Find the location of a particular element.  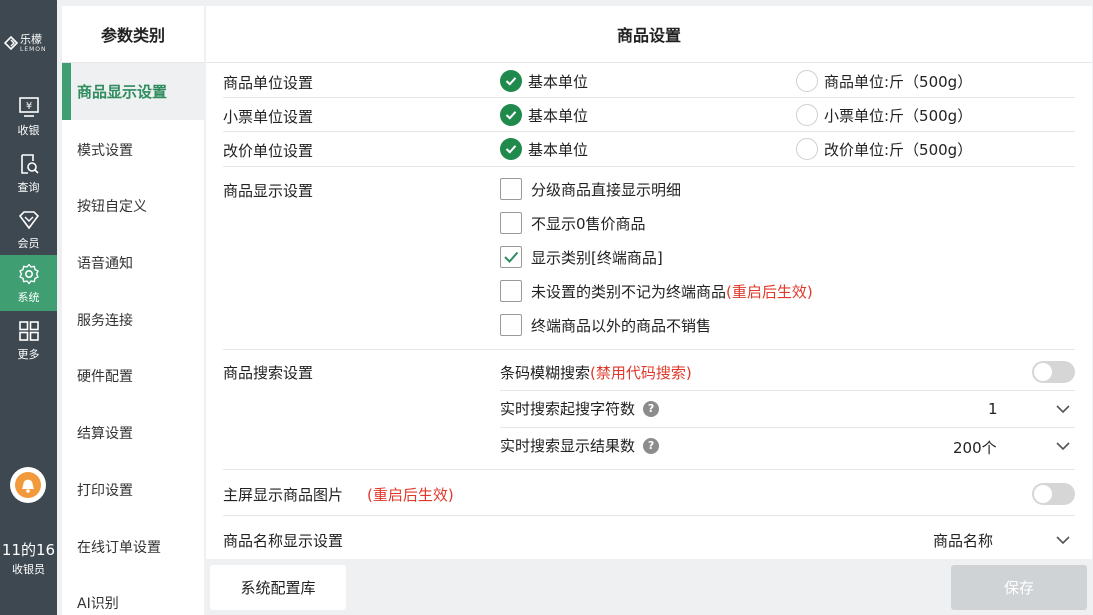

category-item-checkout: 结算设置 is located at coordinates (133, 432).